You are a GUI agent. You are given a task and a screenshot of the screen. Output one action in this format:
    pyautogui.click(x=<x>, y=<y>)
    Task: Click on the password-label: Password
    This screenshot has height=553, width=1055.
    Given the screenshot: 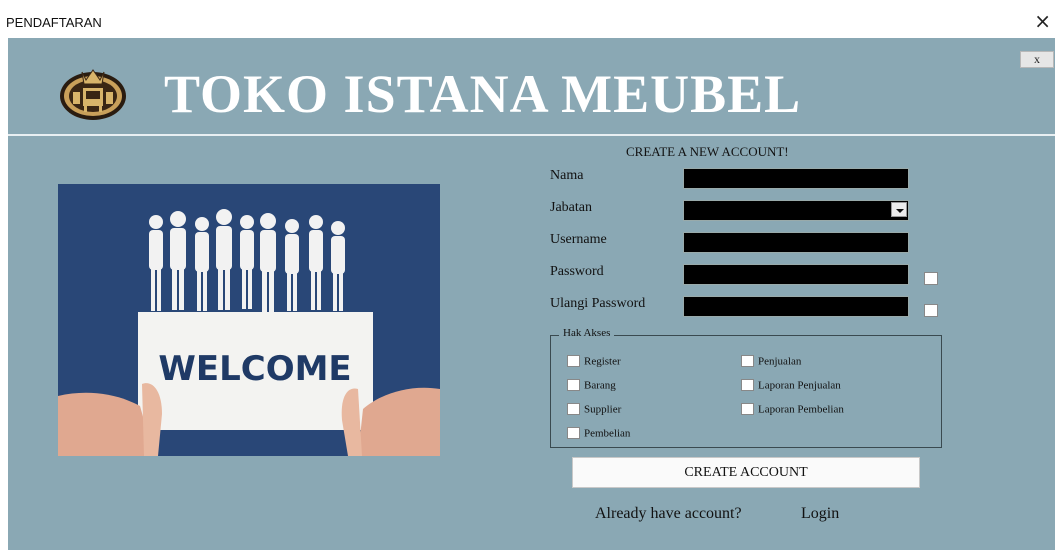 What is the action you would take?
    pyautogui.click(x=577, y=271)
    